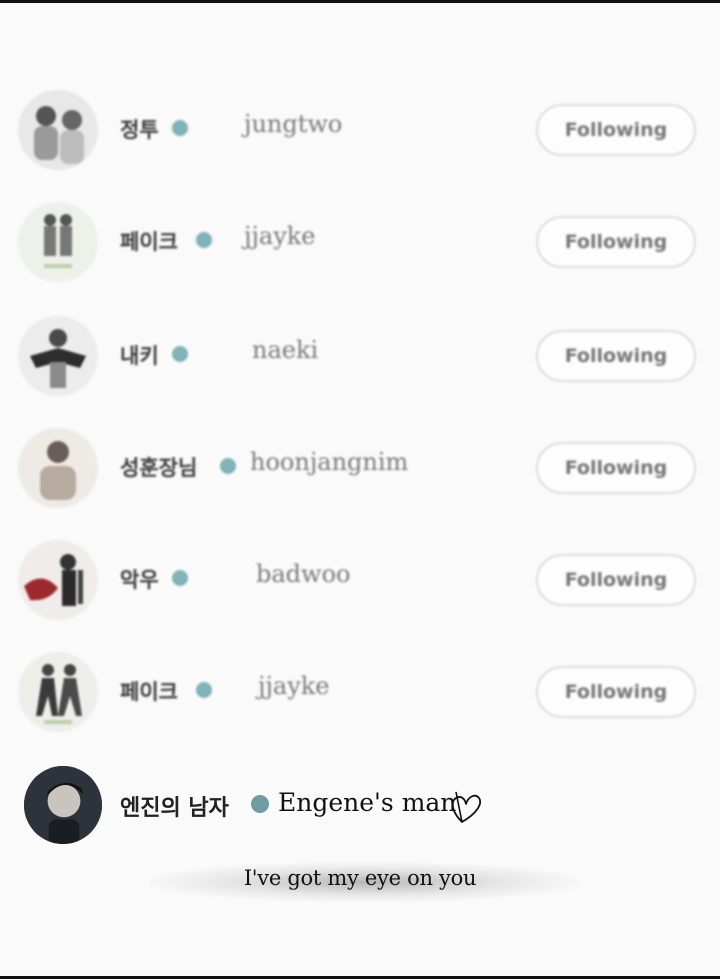 This screenshot has width=720, height=979. Describe the element at coordinates (174, 808) in the screenshot. I see `featured-display-name: 엔진의 남자` at that location.